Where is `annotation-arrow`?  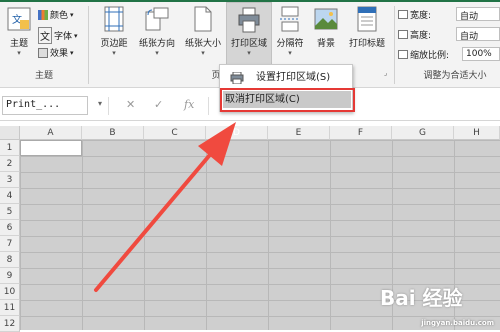 annotation-arrow is located at coordinates (165, 207).